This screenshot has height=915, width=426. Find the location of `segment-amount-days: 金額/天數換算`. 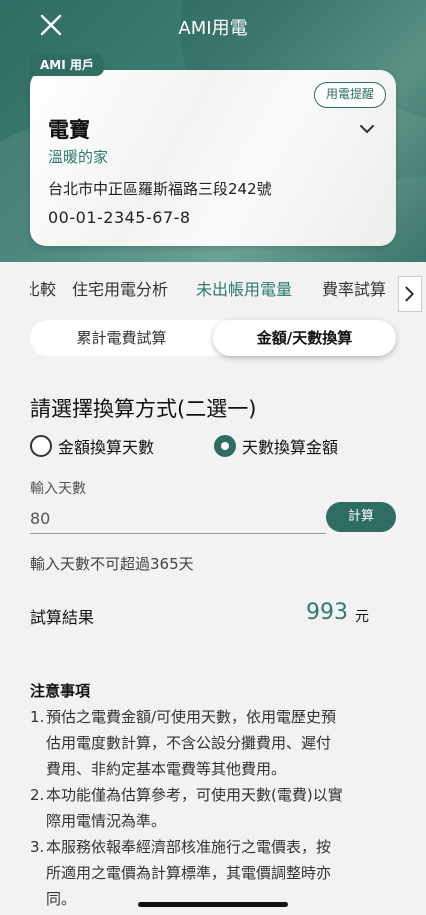

segment-amount-days: 金額/天數換算 is located at coordinates (304, 338).